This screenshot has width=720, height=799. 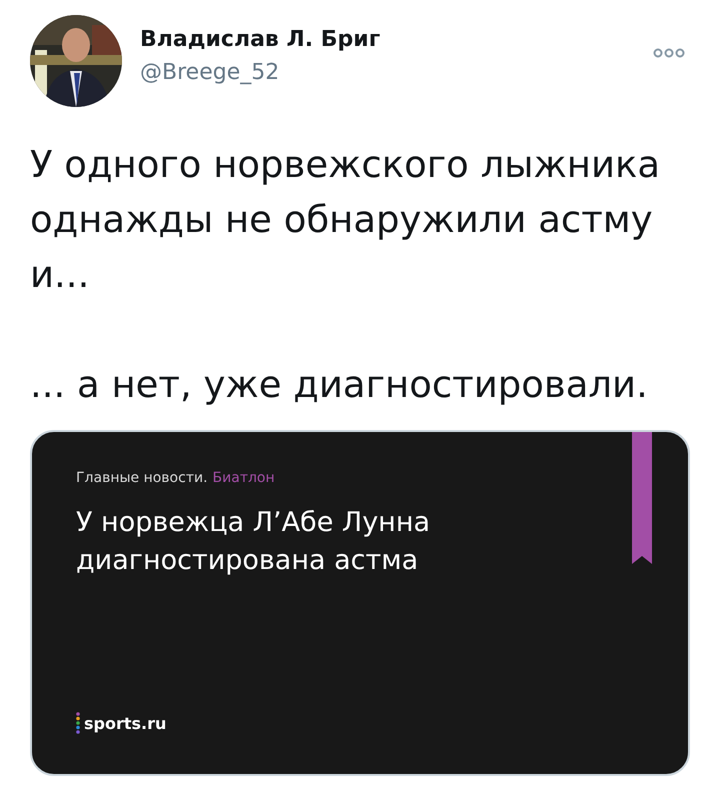 I want to click on tweet-text: ... а нет, уже диагностировали., so click(x=339, y=385).